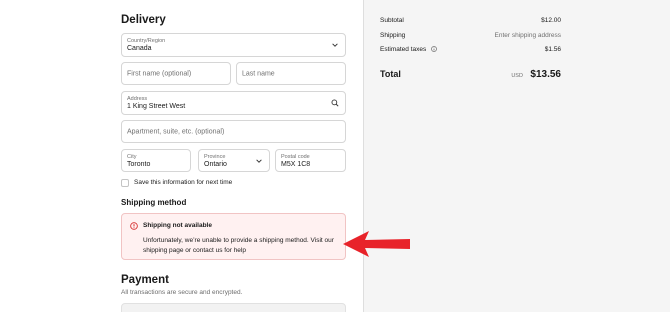  What do you see at coordinates (517, 76) in the screenshot?
I see `total-currency: USD` at bounding box center [517, 76].